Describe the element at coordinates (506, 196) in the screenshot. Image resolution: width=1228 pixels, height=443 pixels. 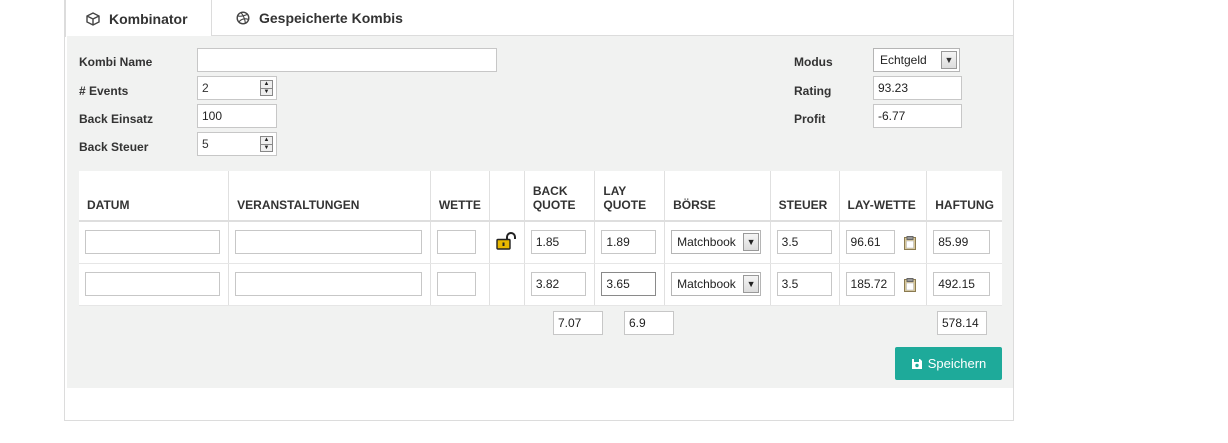
I see `col-lock` at that location.